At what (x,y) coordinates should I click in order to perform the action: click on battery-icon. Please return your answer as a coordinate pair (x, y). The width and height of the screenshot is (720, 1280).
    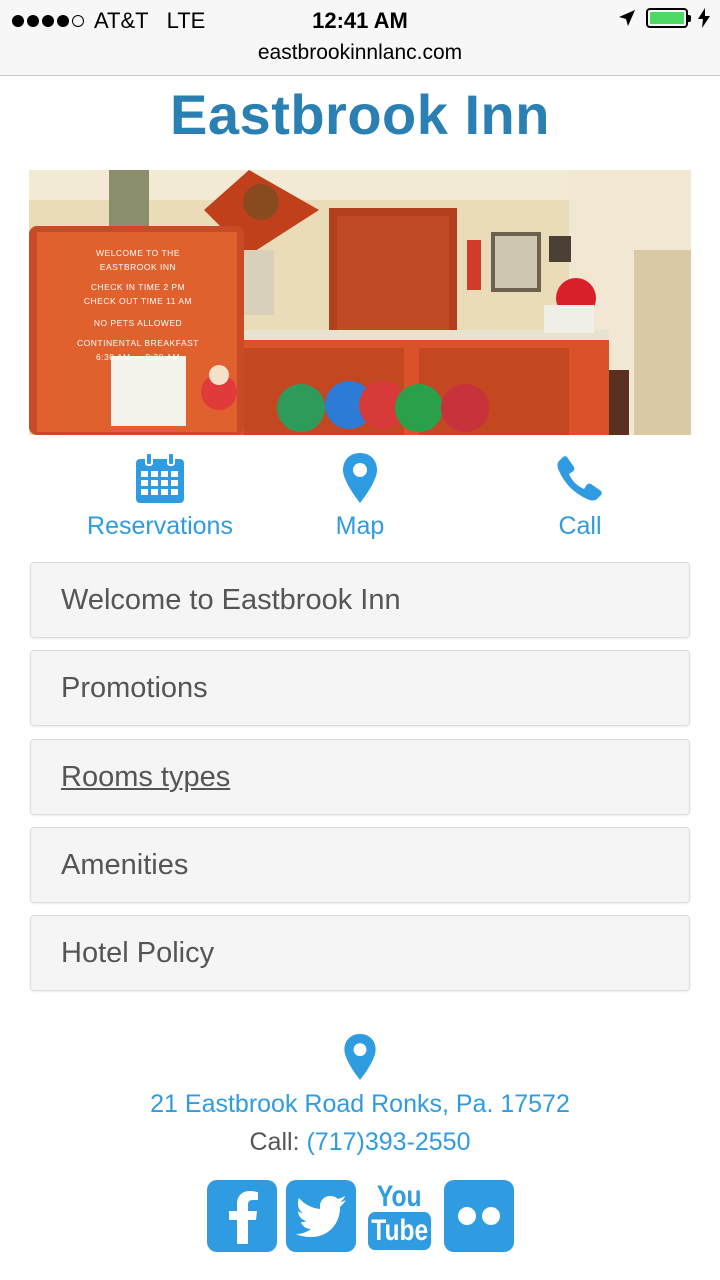
    Looking at the image, I should click on (668, 18).